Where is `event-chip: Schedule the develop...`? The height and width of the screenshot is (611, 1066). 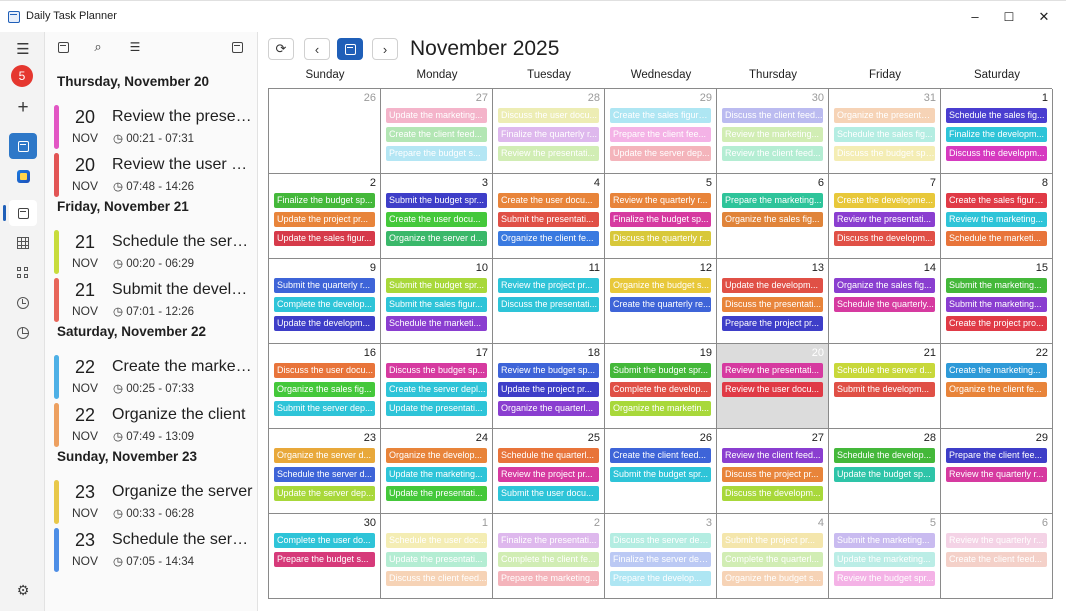 event-chip: Schedule the develop... is located at coordinates (884, 455).